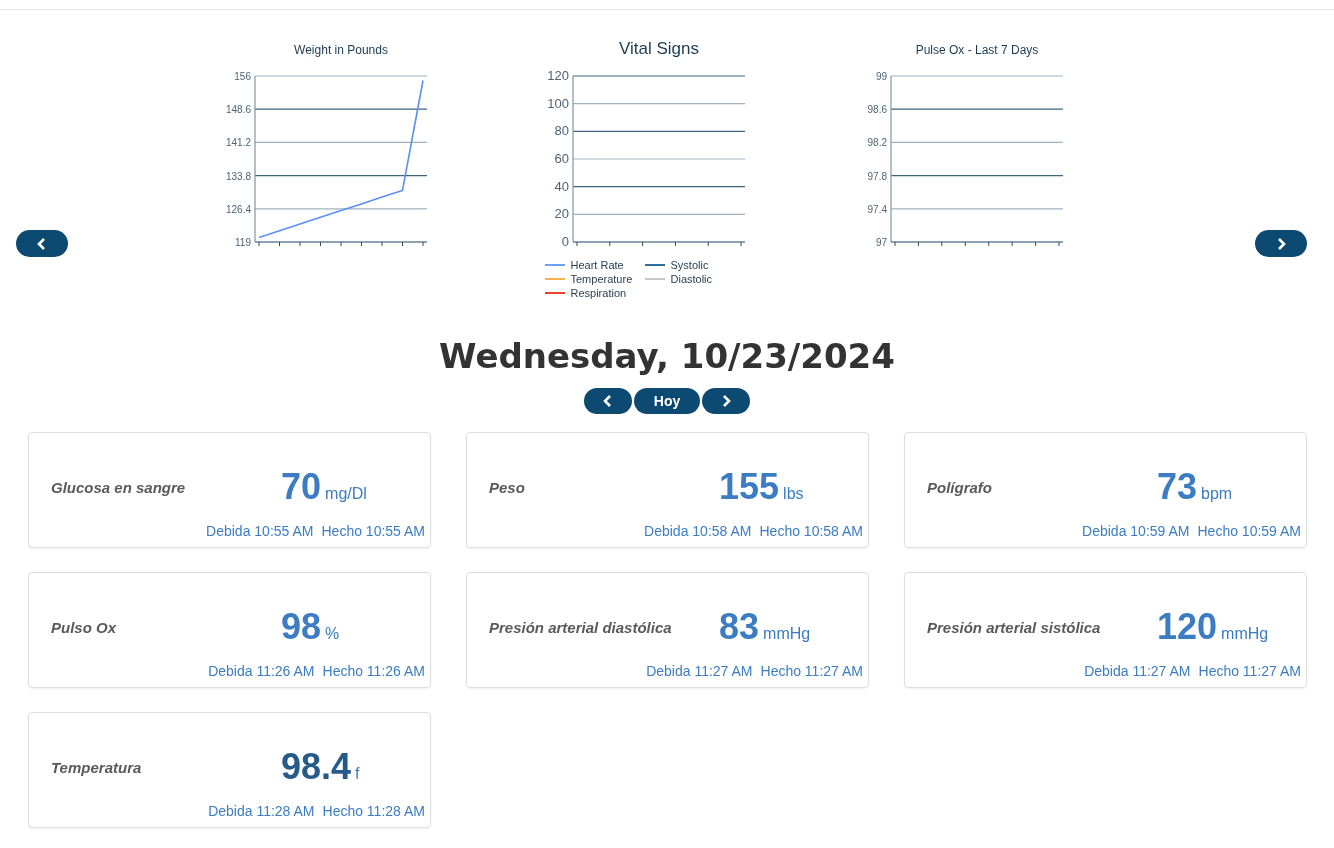  Describe the element at coordinates (1177, 487) in the screenshot. I see `measurement-value: 73` at that location.